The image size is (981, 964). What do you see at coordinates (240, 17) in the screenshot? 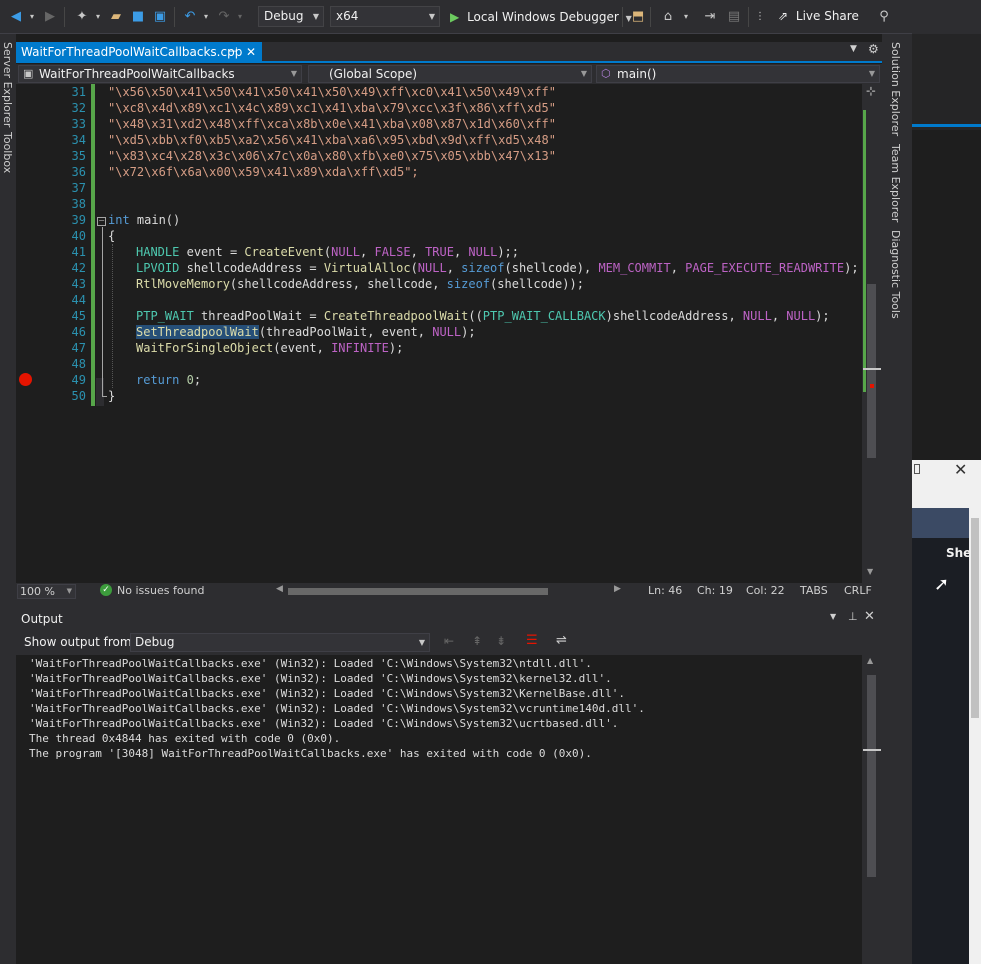
I see `redo-dropdown-icon: ▾` at bounding box center [240, 17].